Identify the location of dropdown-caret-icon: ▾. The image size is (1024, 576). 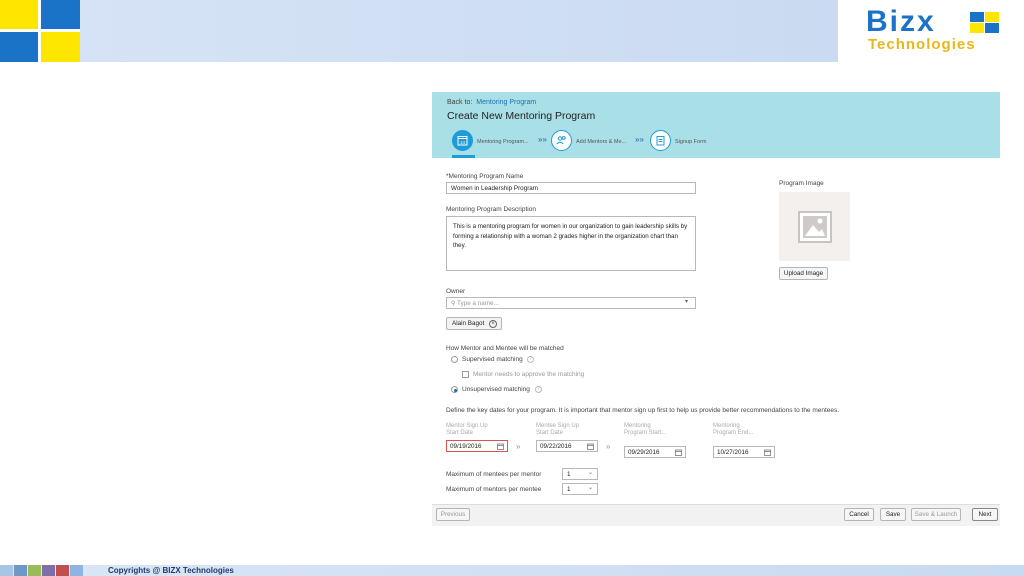
(686, 302).